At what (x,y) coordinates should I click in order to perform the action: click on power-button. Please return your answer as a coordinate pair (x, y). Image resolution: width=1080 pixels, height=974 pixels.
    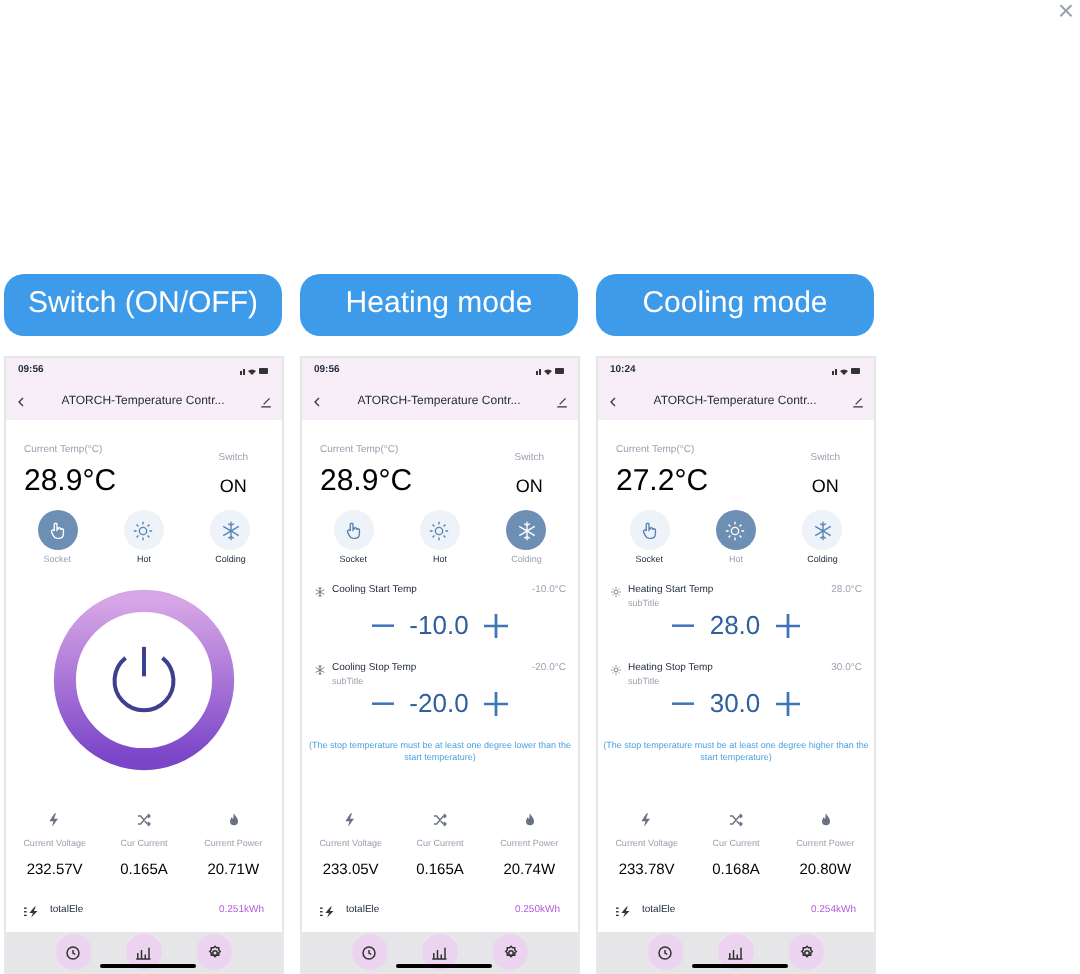
    Looking at the image, I should click on (144, 679).